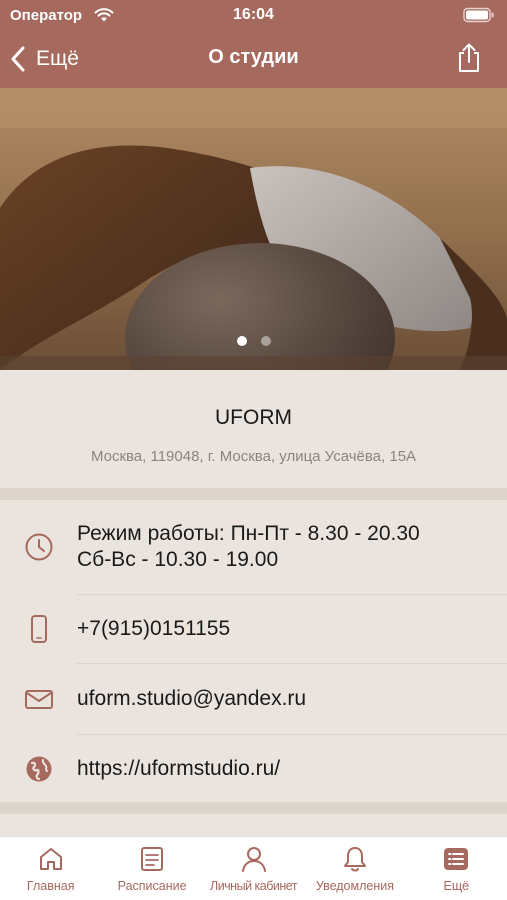 The height and width of the screenshot is (900, 507). What do you see at coordinates (50, 886) in the screenshot?
I see `tab-home-label: Главная` at bounding box center [50, 886].